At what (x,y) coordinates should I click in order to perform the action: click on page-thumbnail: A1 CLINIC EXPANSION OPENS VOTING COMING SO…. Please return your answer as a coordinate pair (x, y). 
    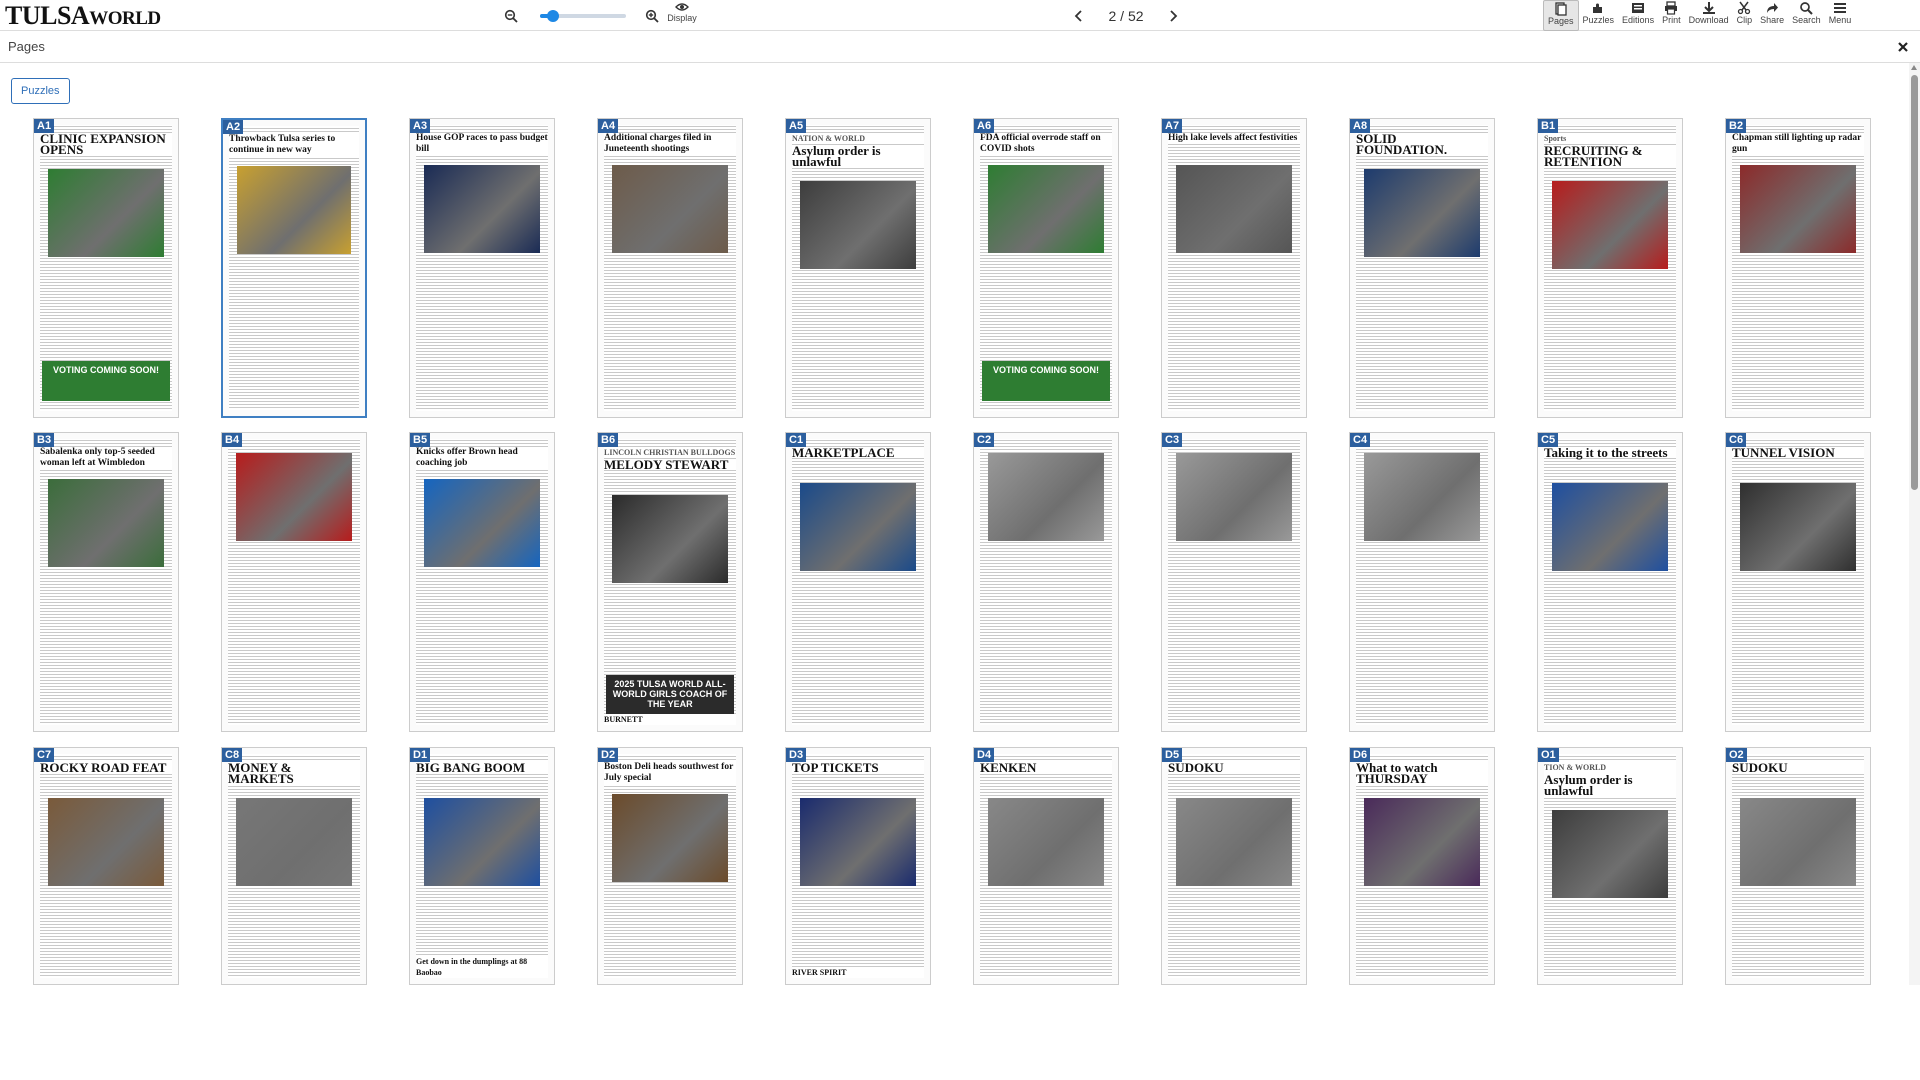
    Looking at the image, I should click on (106, 268).